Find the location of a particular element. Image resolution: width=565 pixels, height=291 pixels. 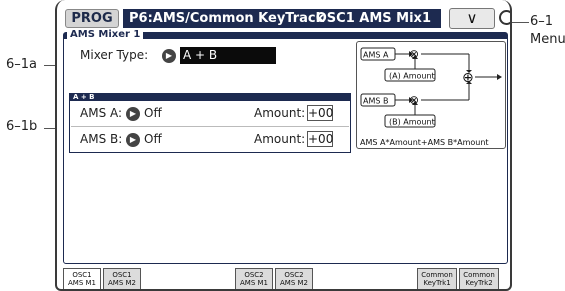

callout-ams-rows: 6–1b is located at coordinates (22, 126).